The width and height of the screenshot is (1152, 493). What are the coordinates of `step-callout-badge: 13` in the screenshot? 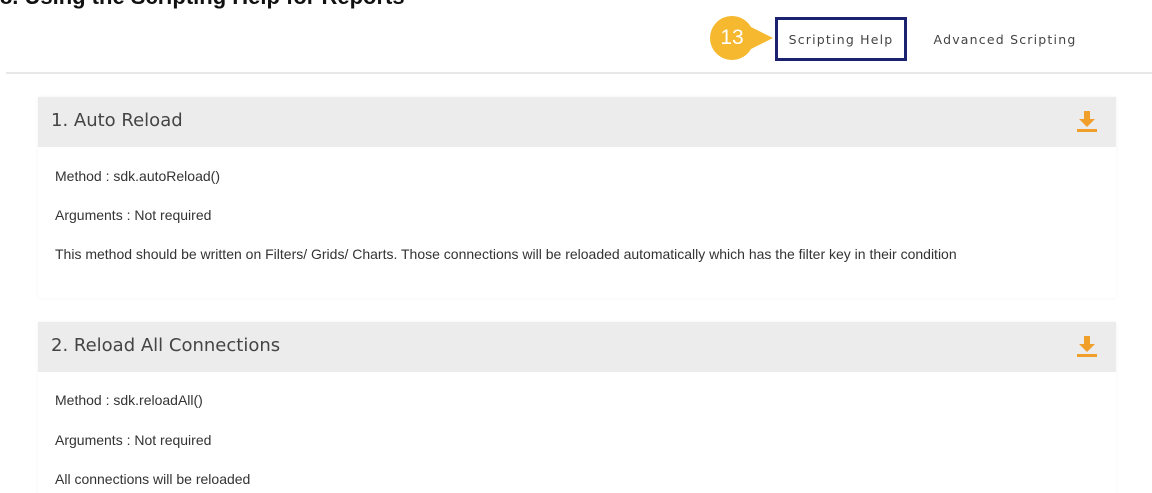 It's located at (740, 38).